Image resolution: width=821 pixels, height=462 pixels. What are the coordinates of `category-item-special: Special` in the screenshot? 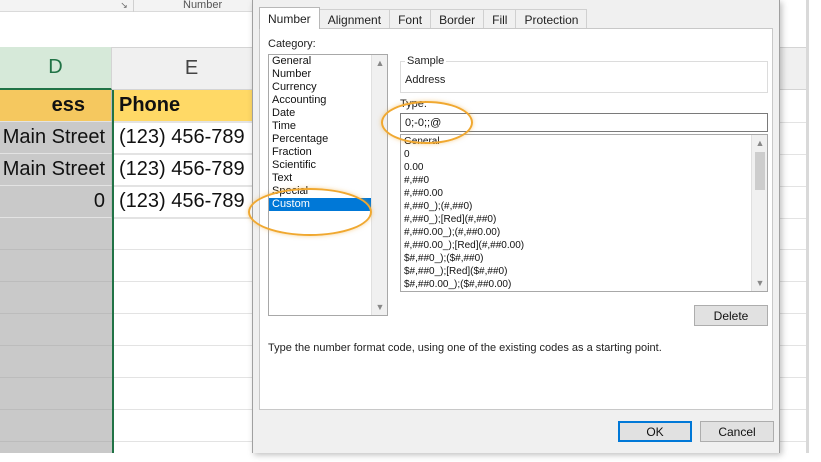 It's located at (328, 191).